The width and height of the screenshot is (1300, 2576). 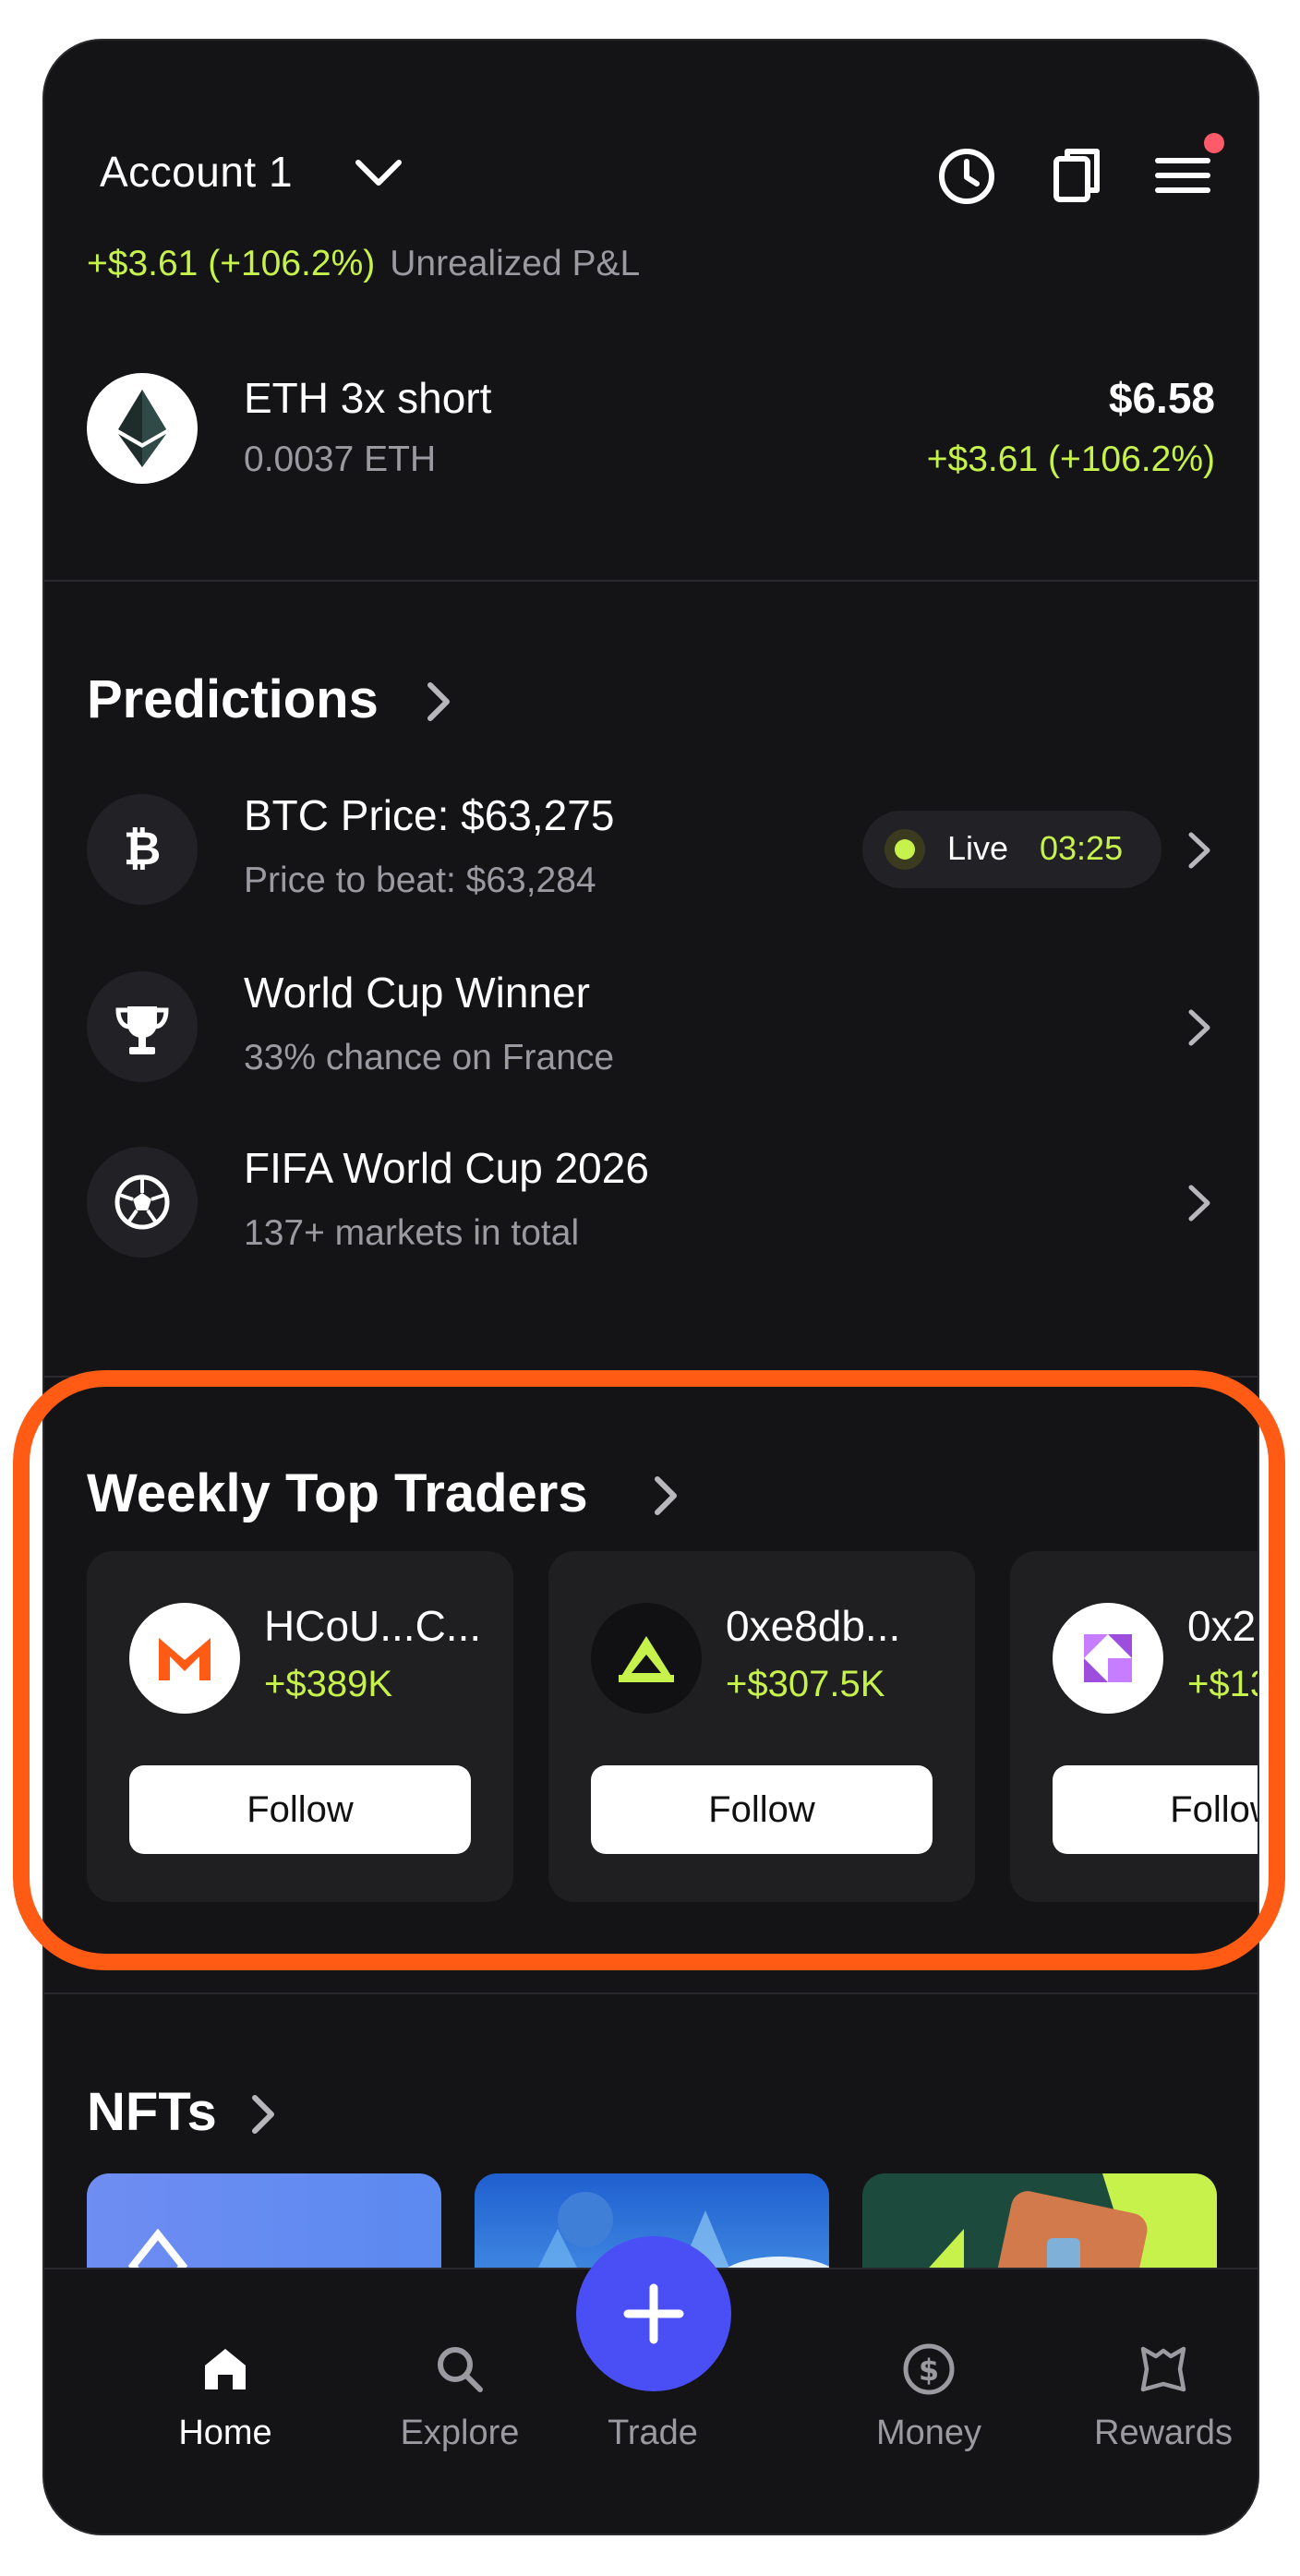 What do you see at coordinates (1012, 849) in the screenshot?
I see `live-badge: Live 03:25` at bounding box center [1012, 849].